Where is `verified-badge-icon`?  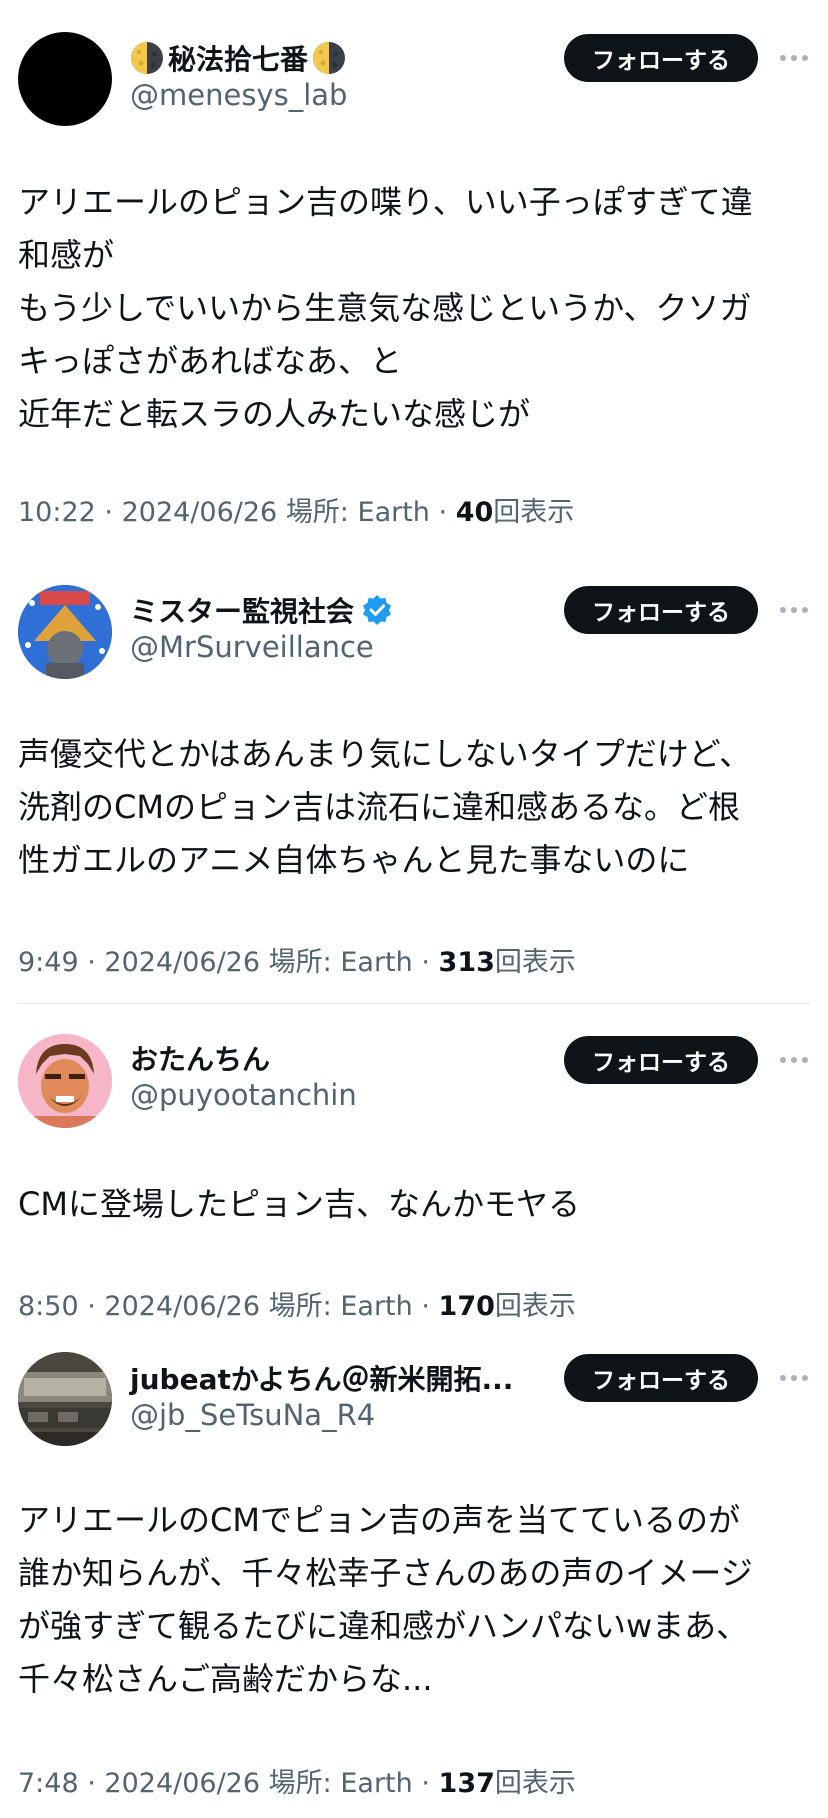
verified-badge-icon is located at coordinates (377, 610).